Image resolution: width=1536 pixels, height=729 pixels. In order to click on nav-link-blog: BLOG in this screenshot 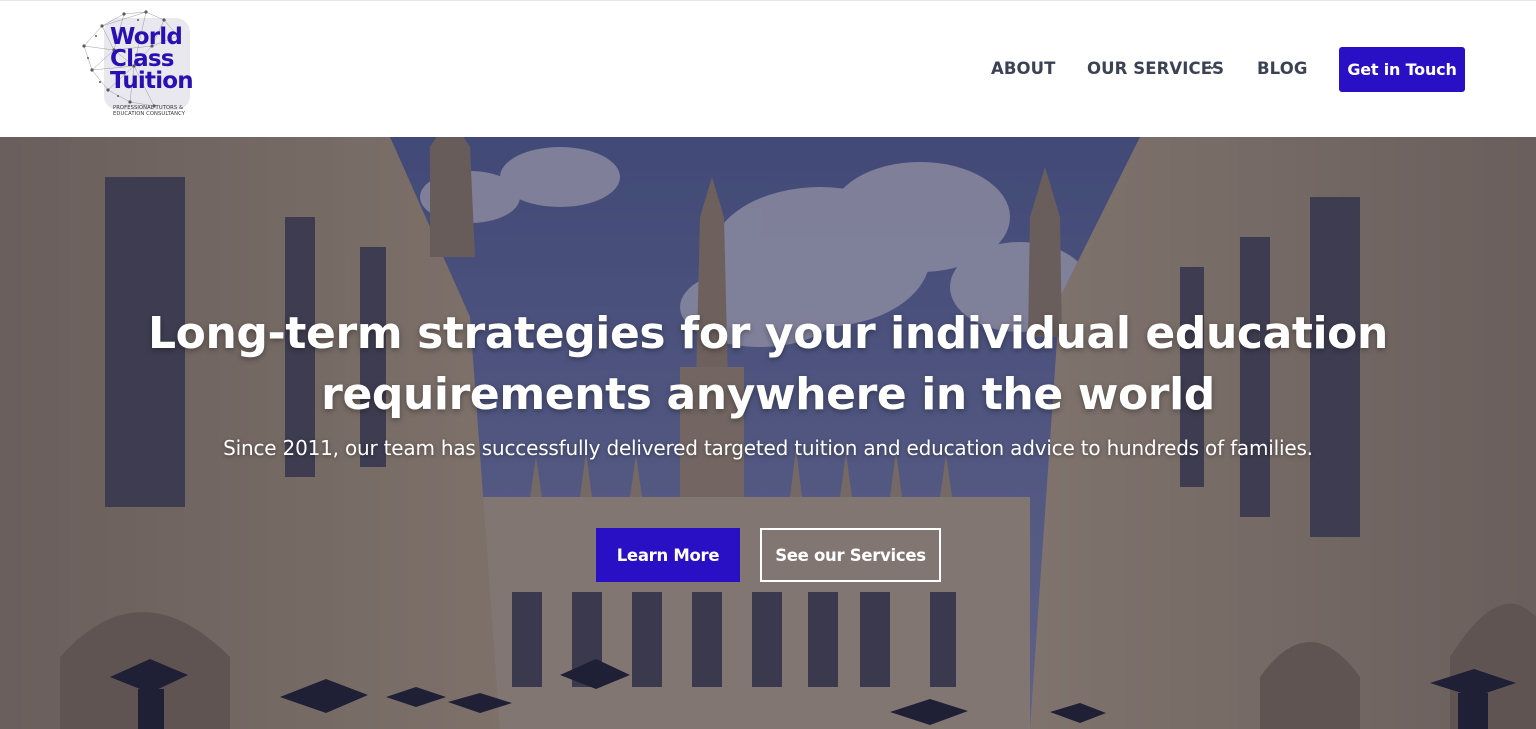, I will do `click(1282, 68)`.